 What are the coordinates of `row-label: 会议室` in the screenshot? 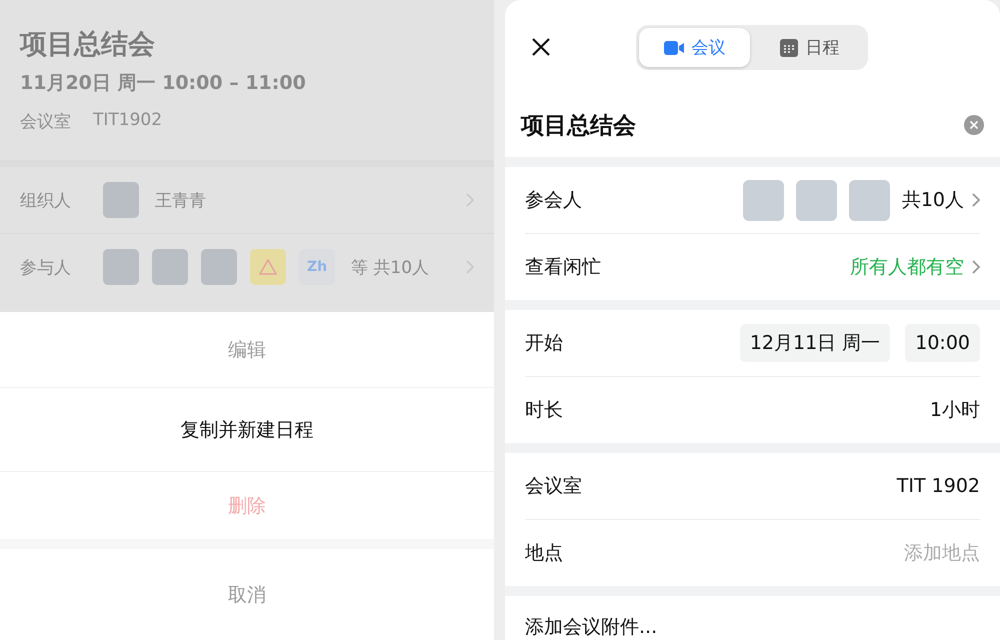 It's located at (554, 486).